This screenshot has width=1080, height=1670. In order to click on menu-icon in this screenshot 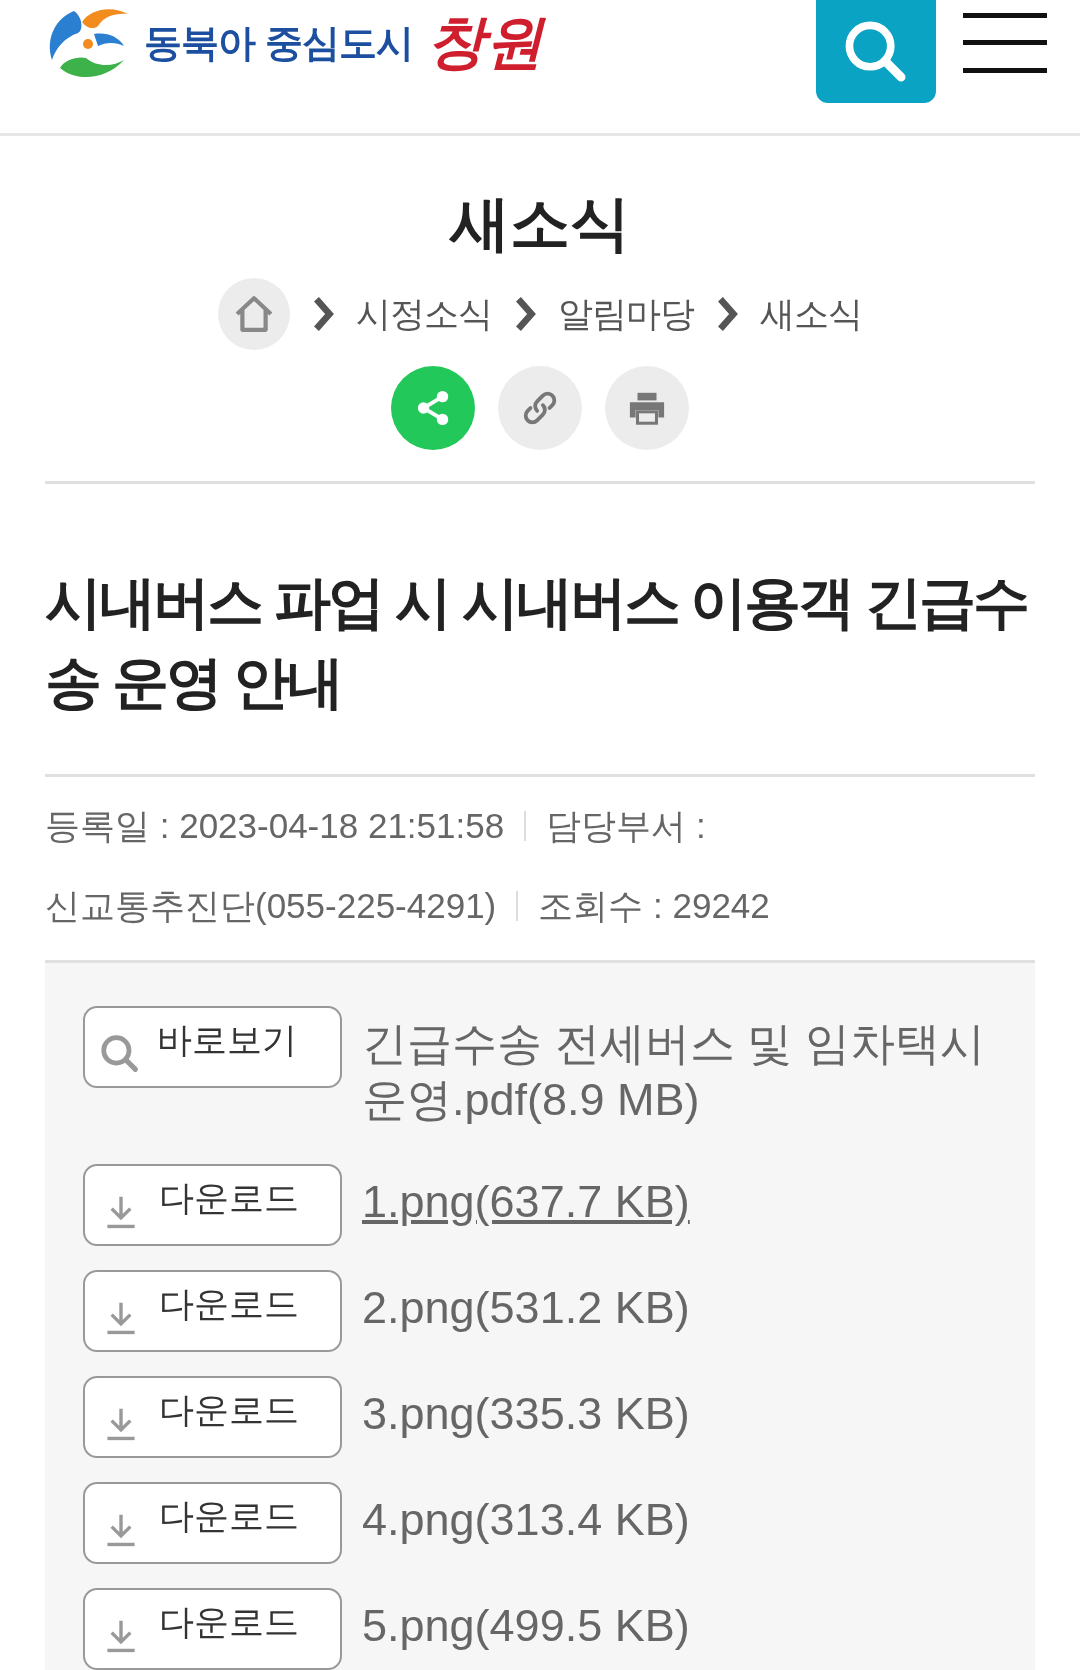, I will do `click(1005, 43)`.